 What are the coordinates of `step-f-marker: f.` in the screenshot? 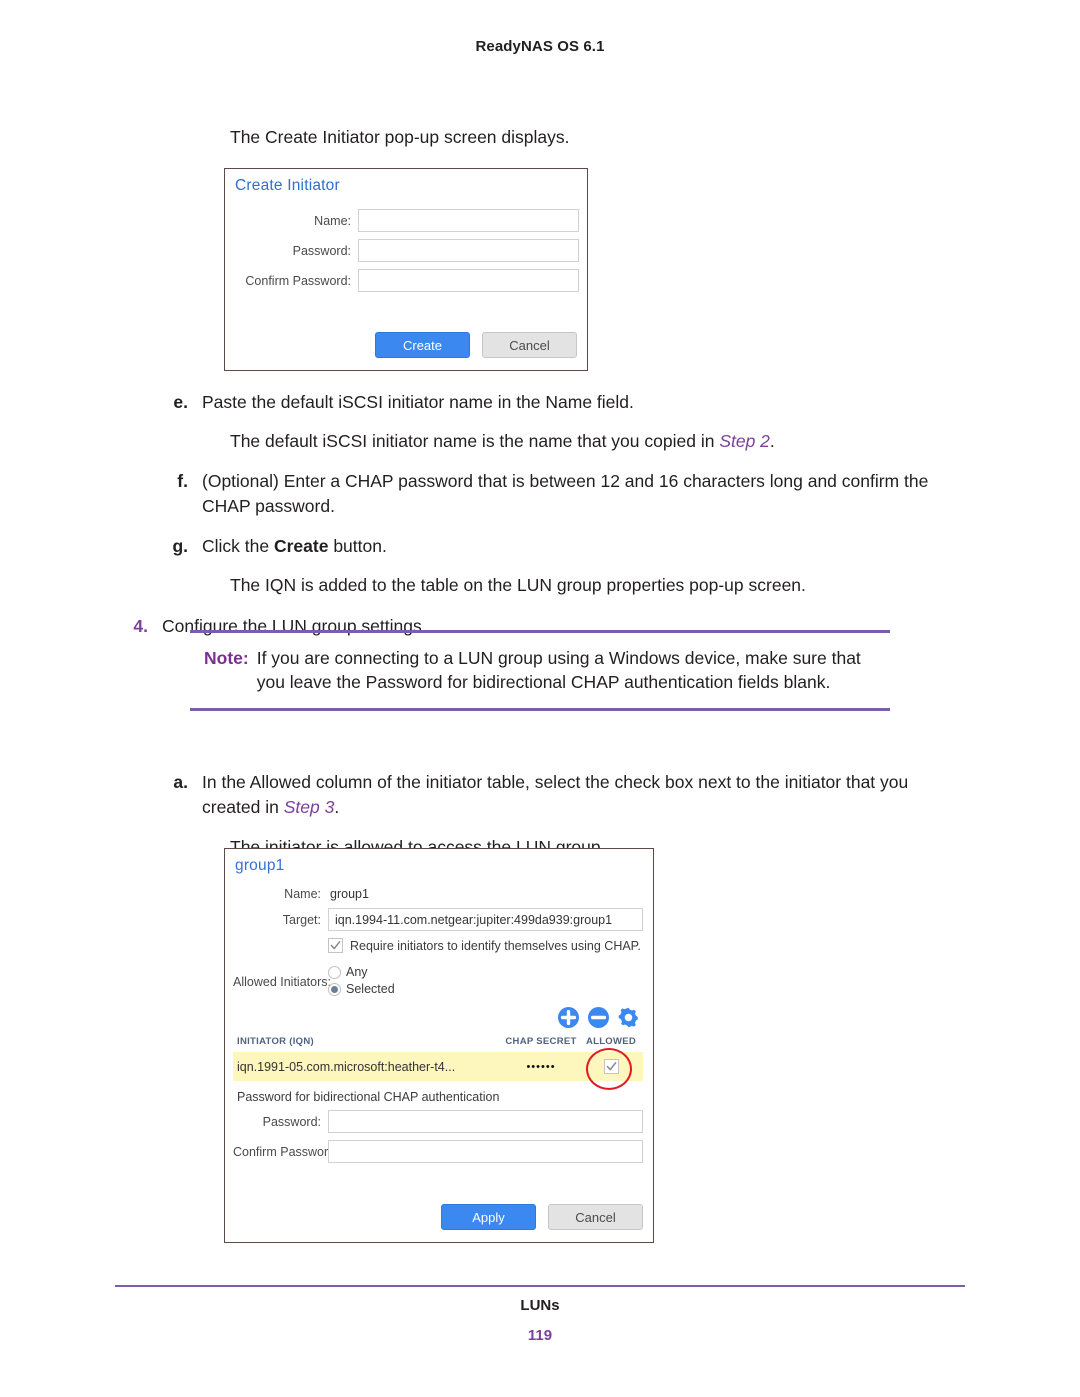 It's located at (182, 480).